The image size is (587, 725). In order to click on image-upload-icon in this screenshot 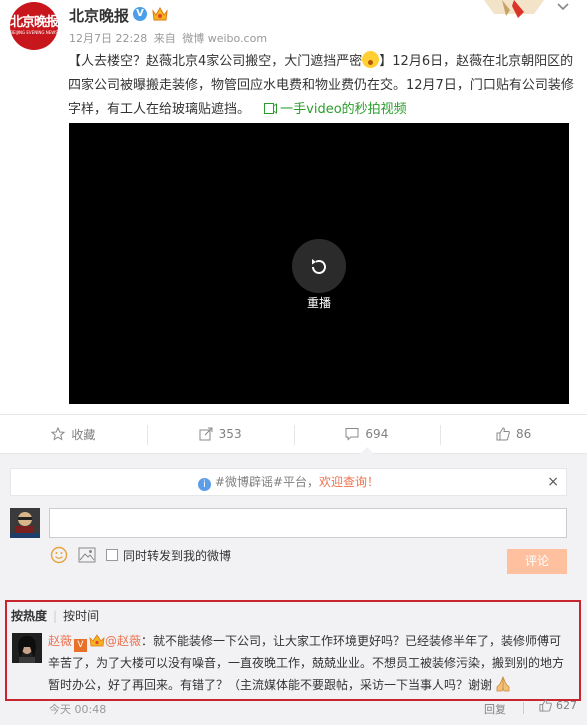, I will do `click(87, 555)`.